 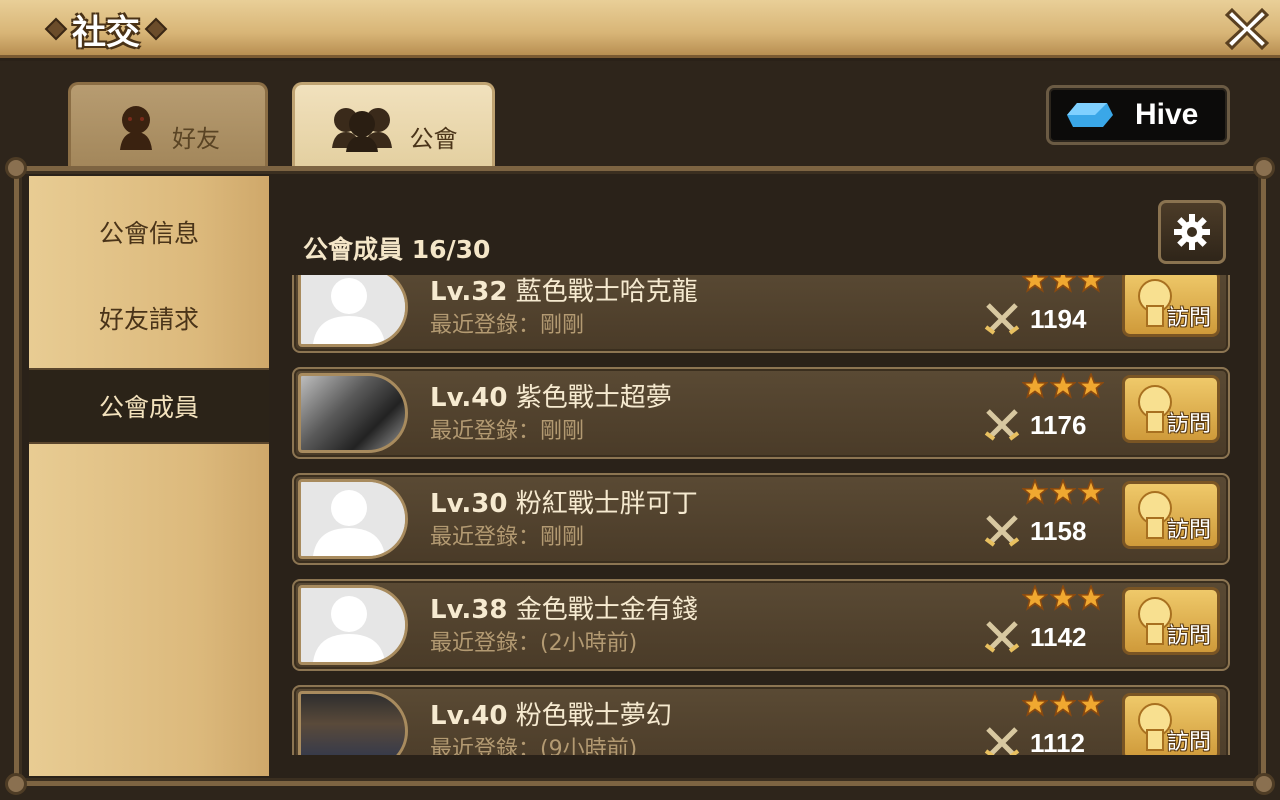 What do you see at coordinates (393, 126) in the screenshot?
I see `tab-guild: 公會` at bounding box center [393, 126].